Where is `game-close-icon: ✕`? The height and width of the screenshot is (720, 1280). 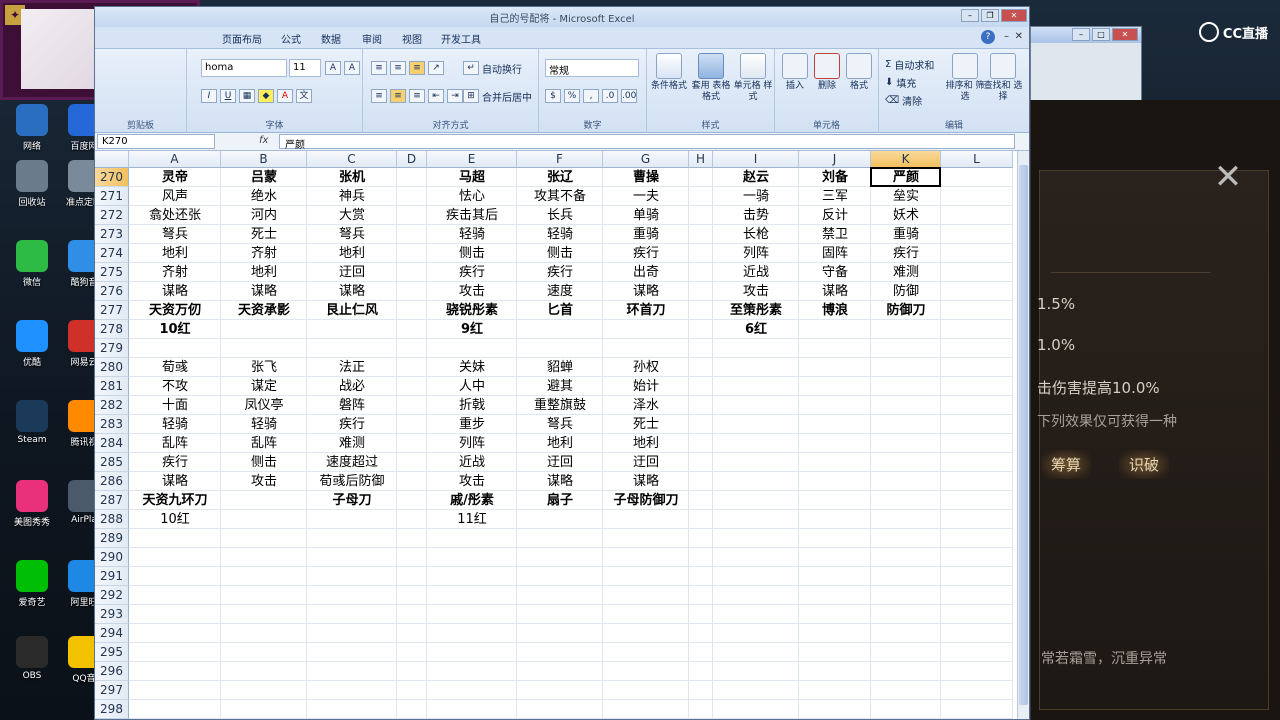 game-close-icon: ✕ is located at coordinates (1228, 177).